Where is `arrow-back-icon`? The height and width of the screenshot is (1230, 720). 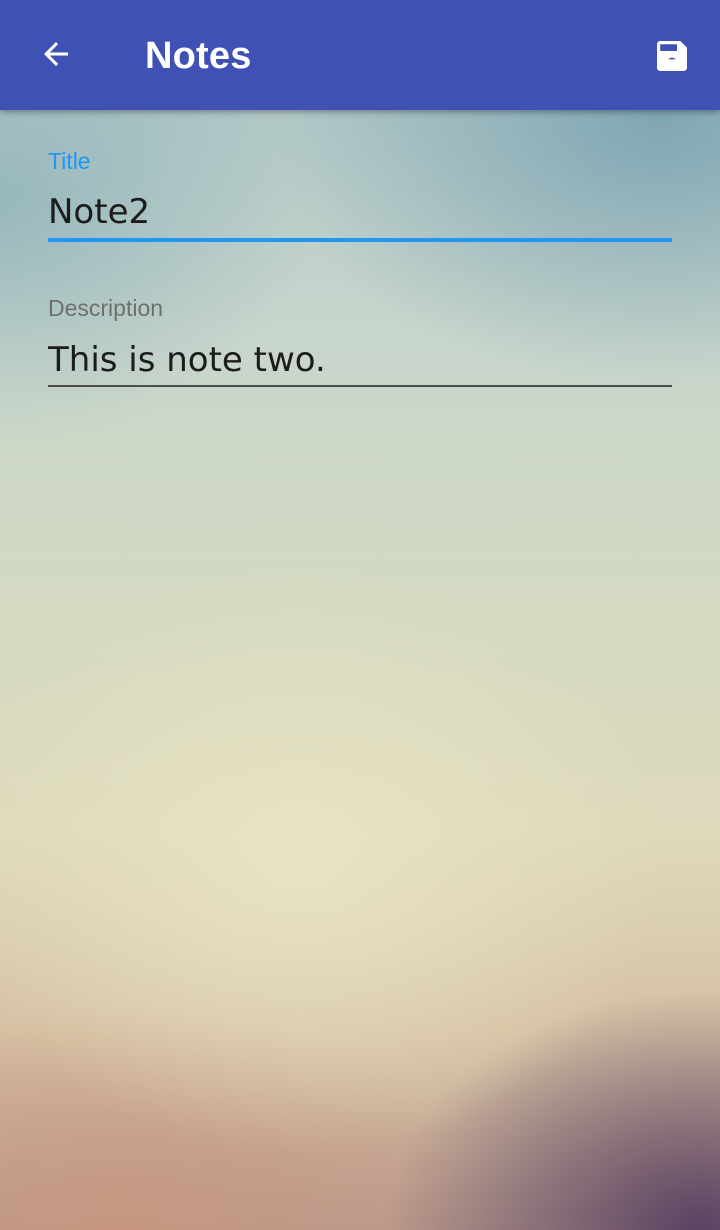 arrow-back-icon is located at coordinates (56, 54).